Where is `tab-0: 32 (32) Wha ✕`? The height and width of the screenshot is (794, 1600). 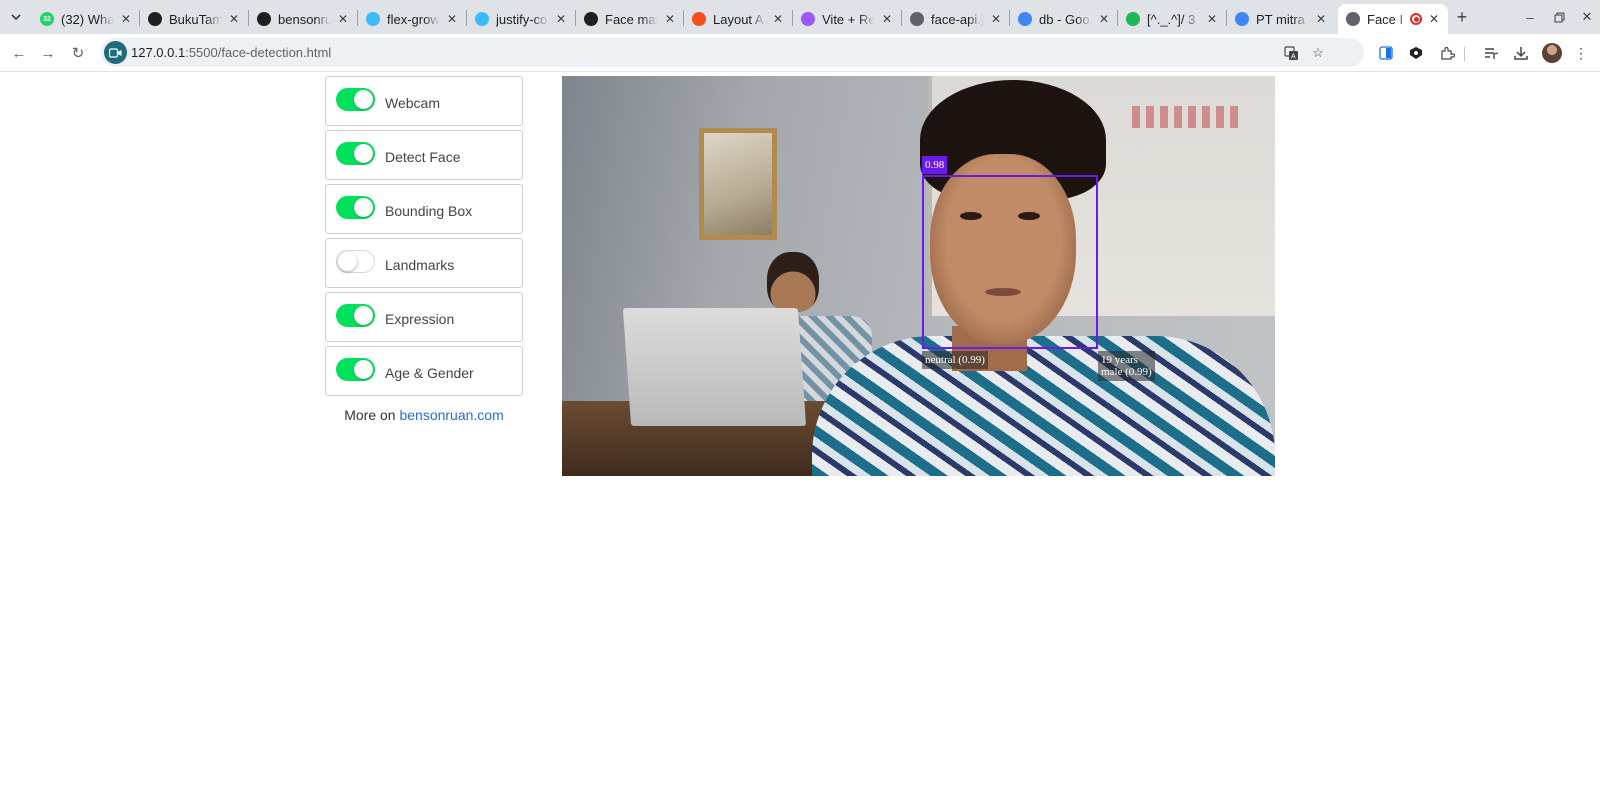 tab-0: 32 (32) Wha ✕ is located at coordinates (86, 19).